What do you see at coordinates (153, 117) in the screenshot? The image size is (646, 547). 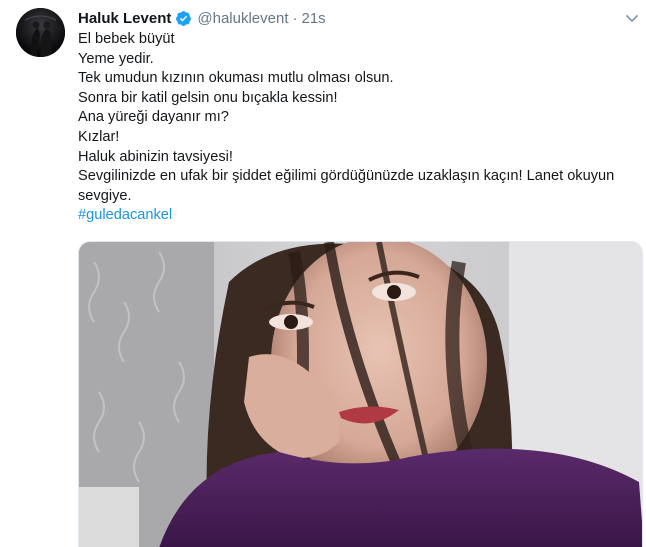 I see `tweet-text-line: Ana yüreği dayanır mı?` at bounding box center [153, 117].